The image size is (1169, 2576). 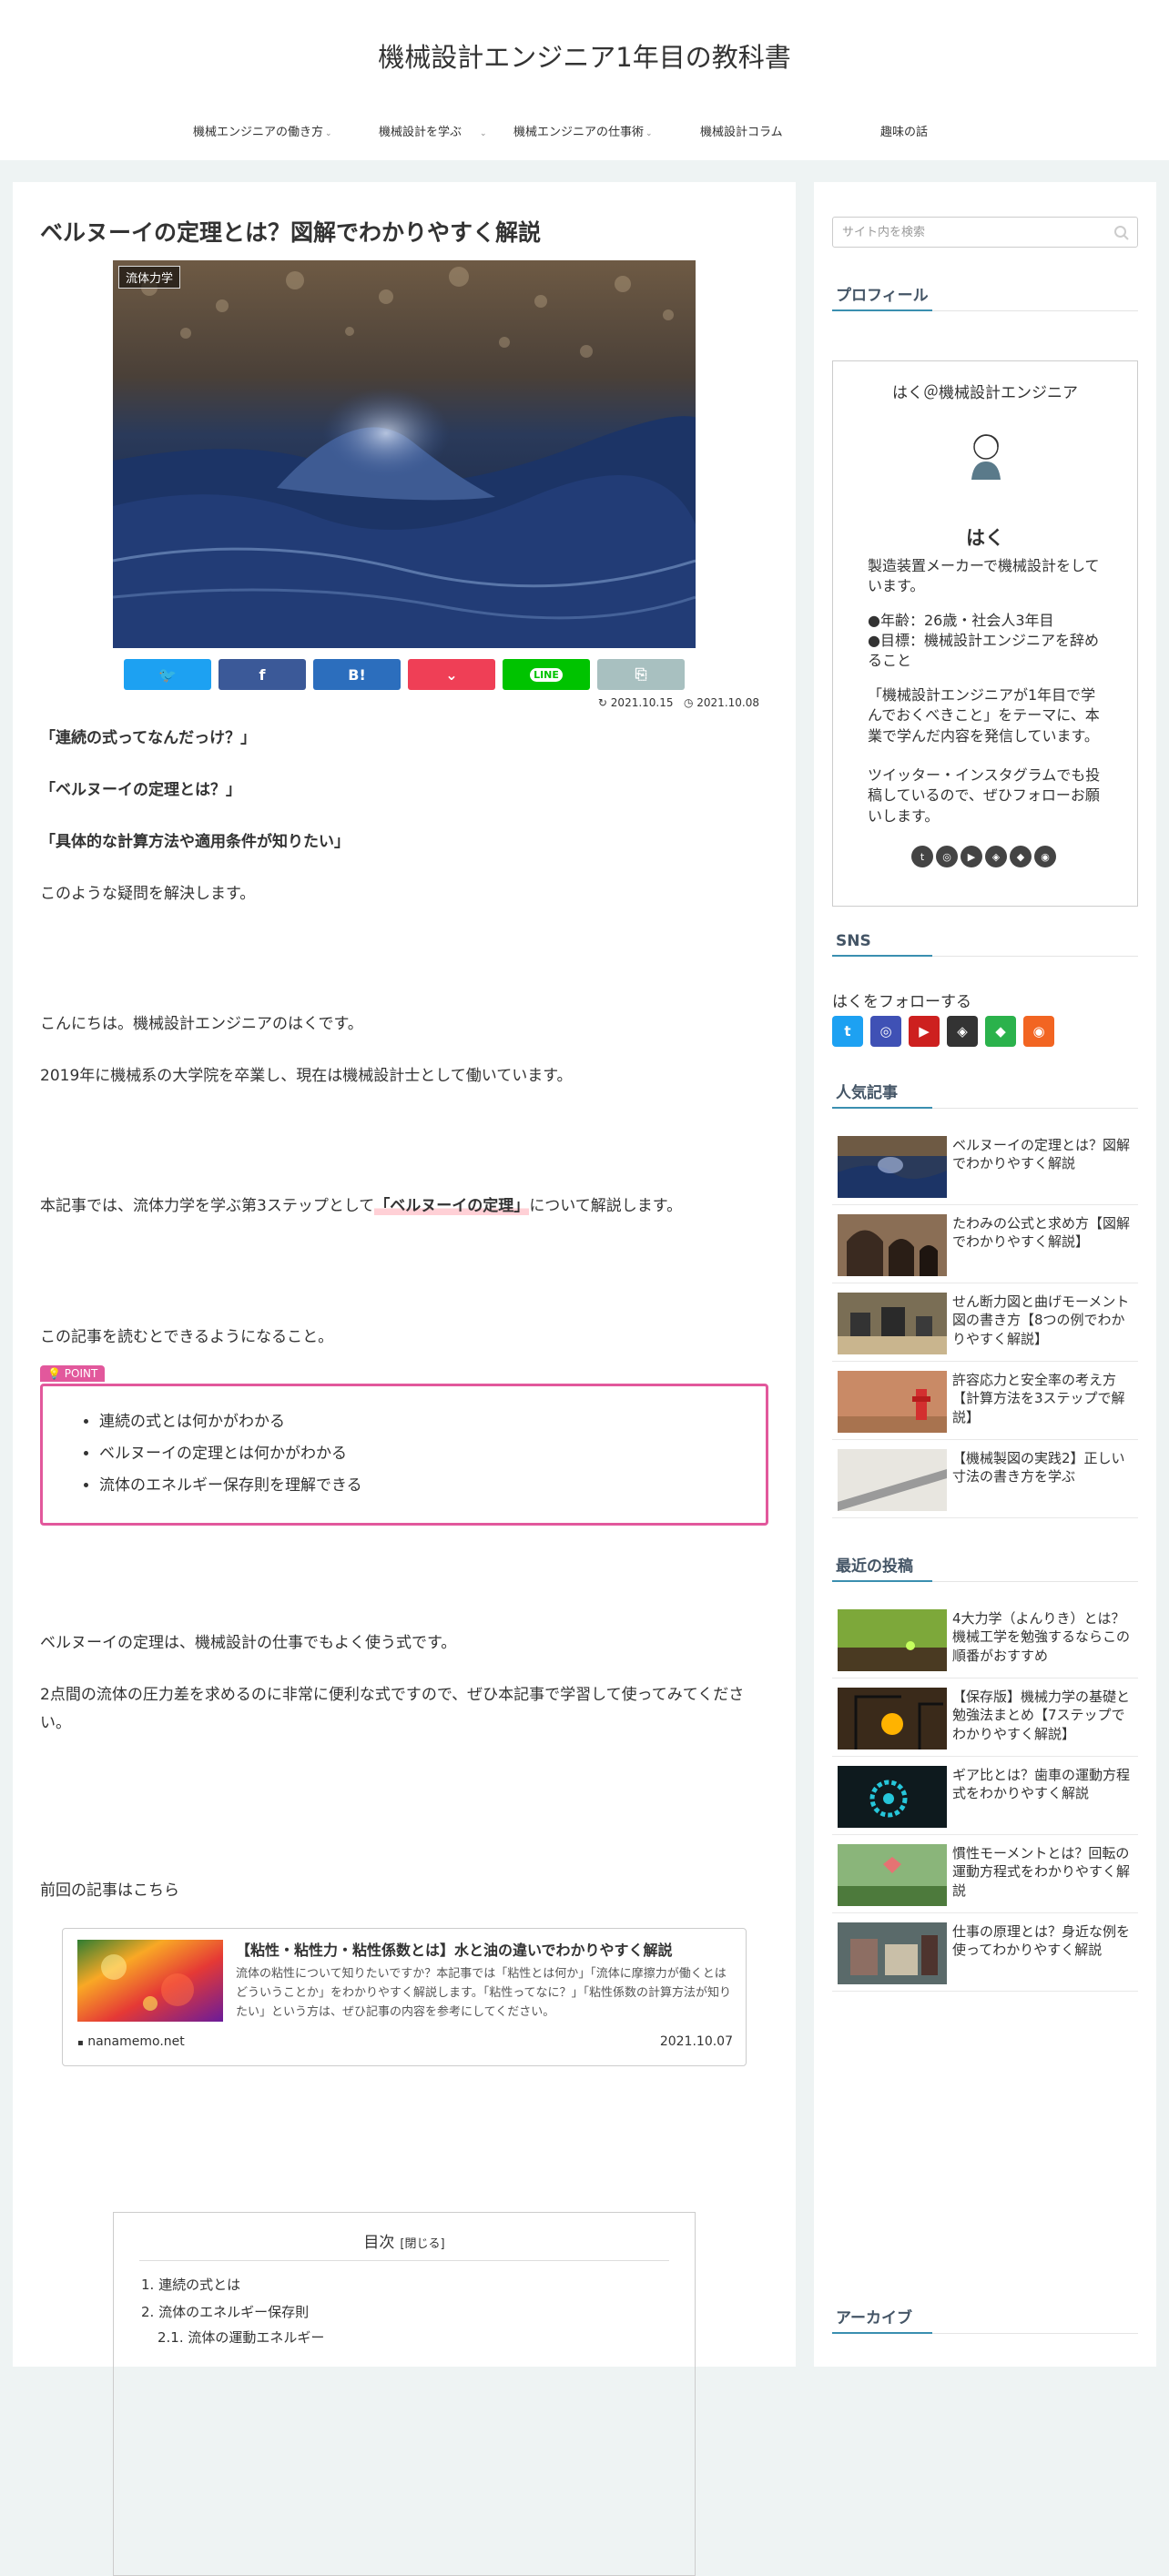 What do you see at coordinates (892, 1875) in the screenshot?
I see `kite-thumbnail` at bounding box center [892, 1875].